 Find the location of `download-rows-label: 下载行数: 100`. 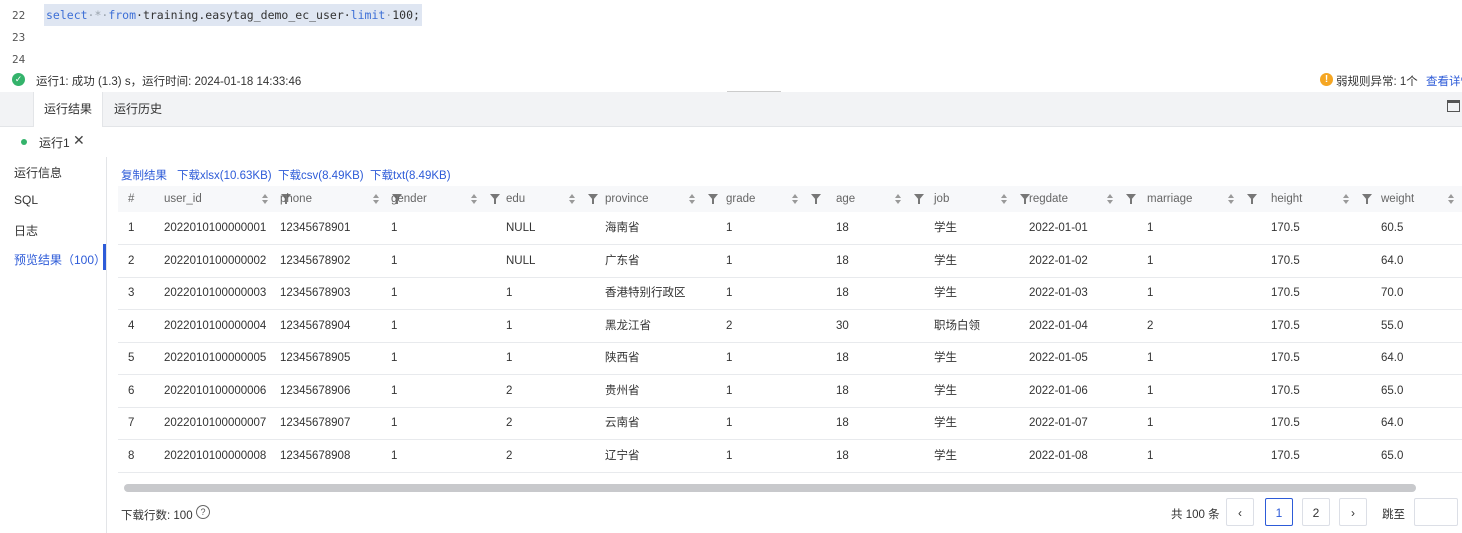

download-rows-label: 下载行数: 100 is located at coordinates (157, 515).